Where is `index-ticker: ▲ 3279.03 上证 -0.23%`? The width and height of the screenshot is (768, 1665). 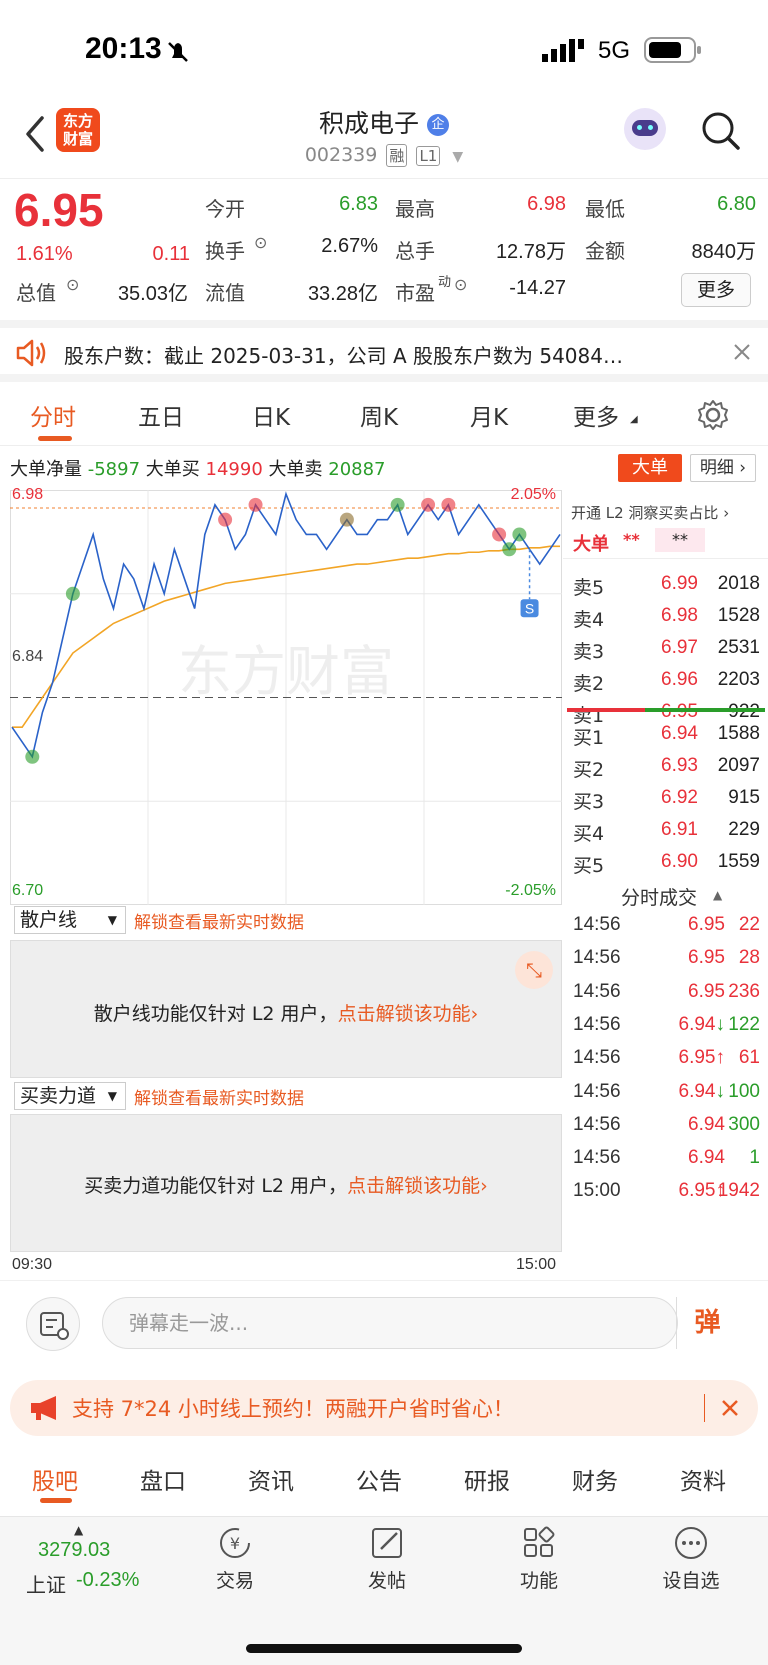 index-ticker: ▲ 3279.03 上证 -0.23% is located at coordinates (90, 1563).